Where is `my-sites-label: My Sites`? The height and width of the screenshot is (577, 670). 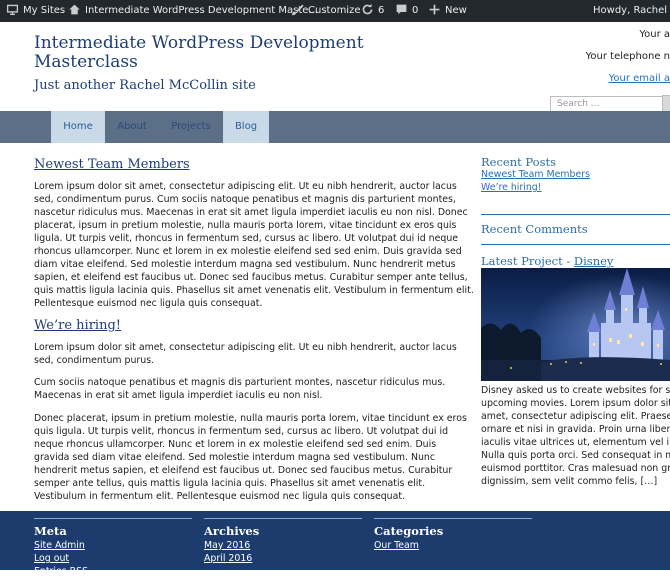
my-sites-label: My Sites is located at coordinates (44, 10).